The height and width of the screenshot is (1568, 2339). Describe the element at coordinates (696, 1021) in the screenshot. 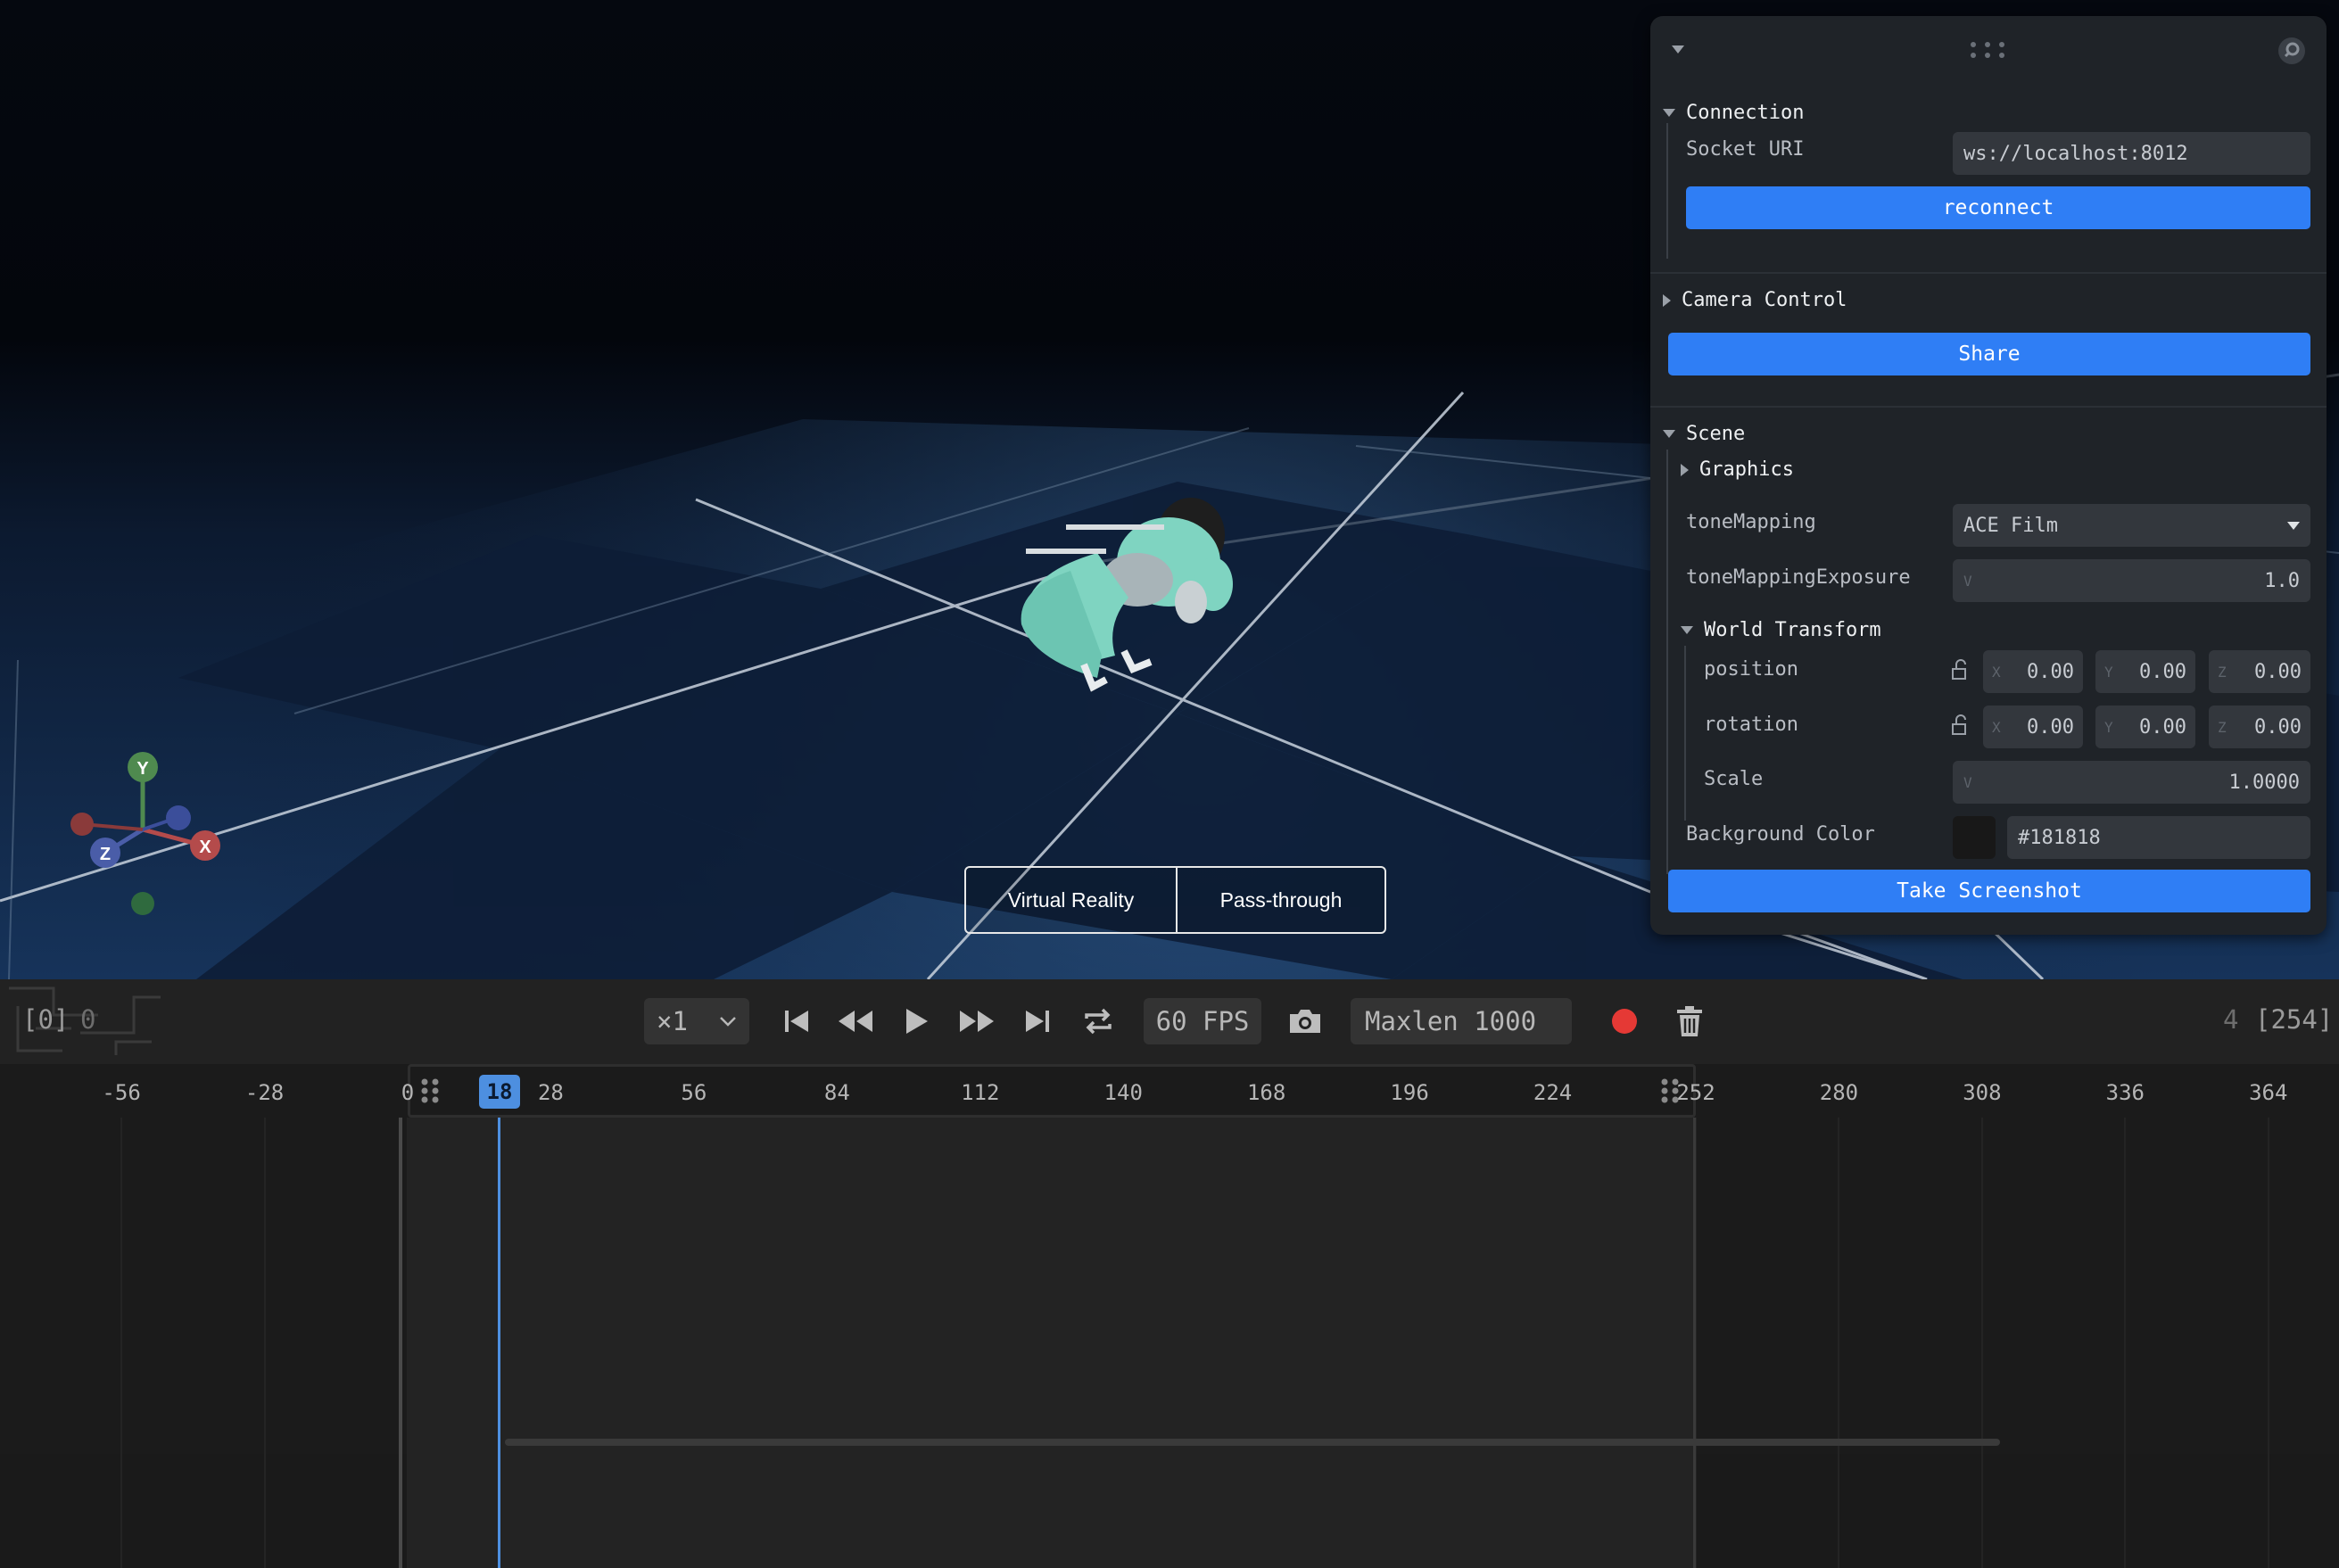

I see `speed-select: ×1` at that location.